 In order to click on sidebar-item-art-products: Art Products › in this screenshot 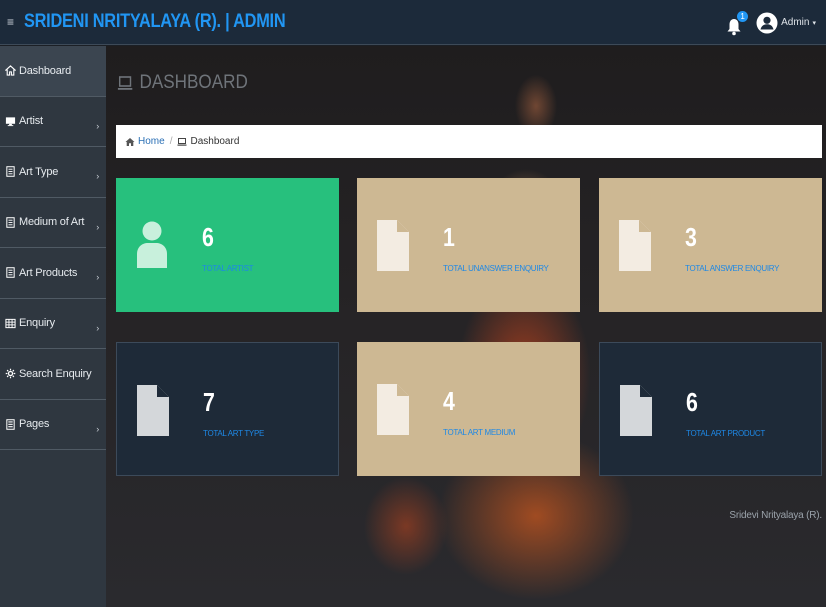, I will do `click(53, 273)`.